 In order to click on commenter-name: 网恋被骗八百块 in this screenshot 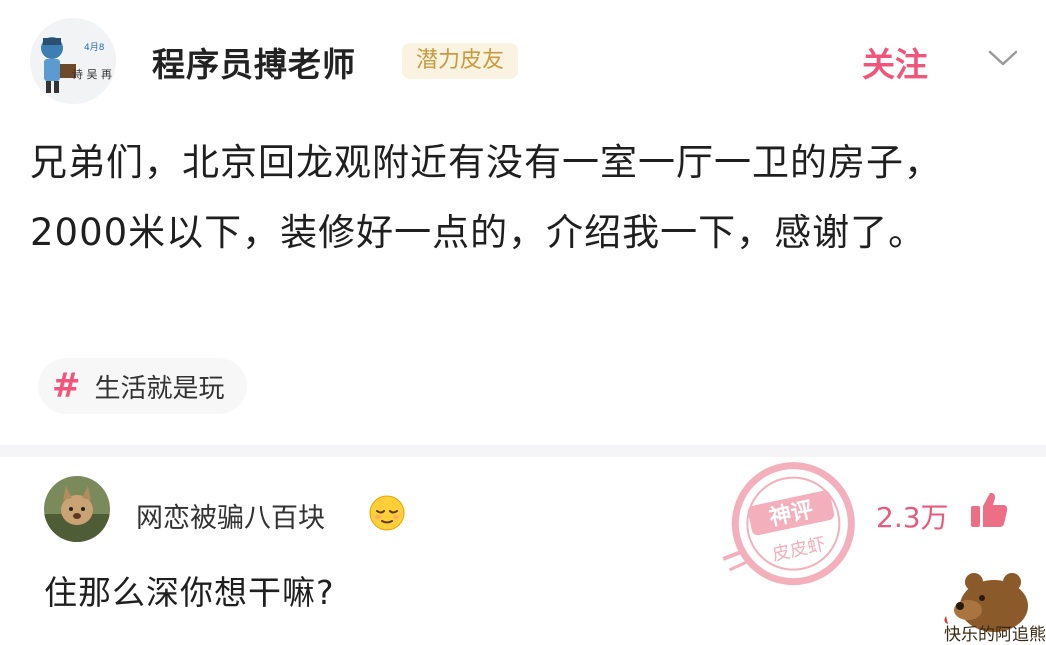, I will do `click(230, 515)`.